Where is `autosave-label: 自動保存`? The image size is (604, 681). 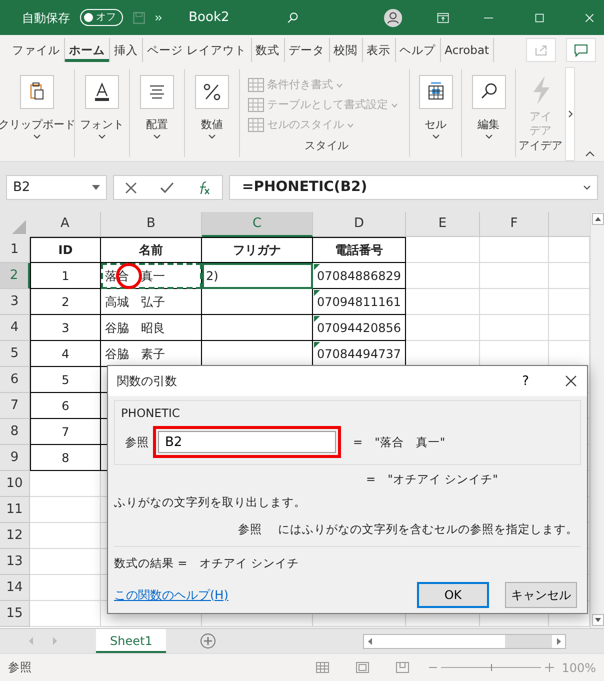
autosave-label: 自動保存 is located at coordinates (46, 18).